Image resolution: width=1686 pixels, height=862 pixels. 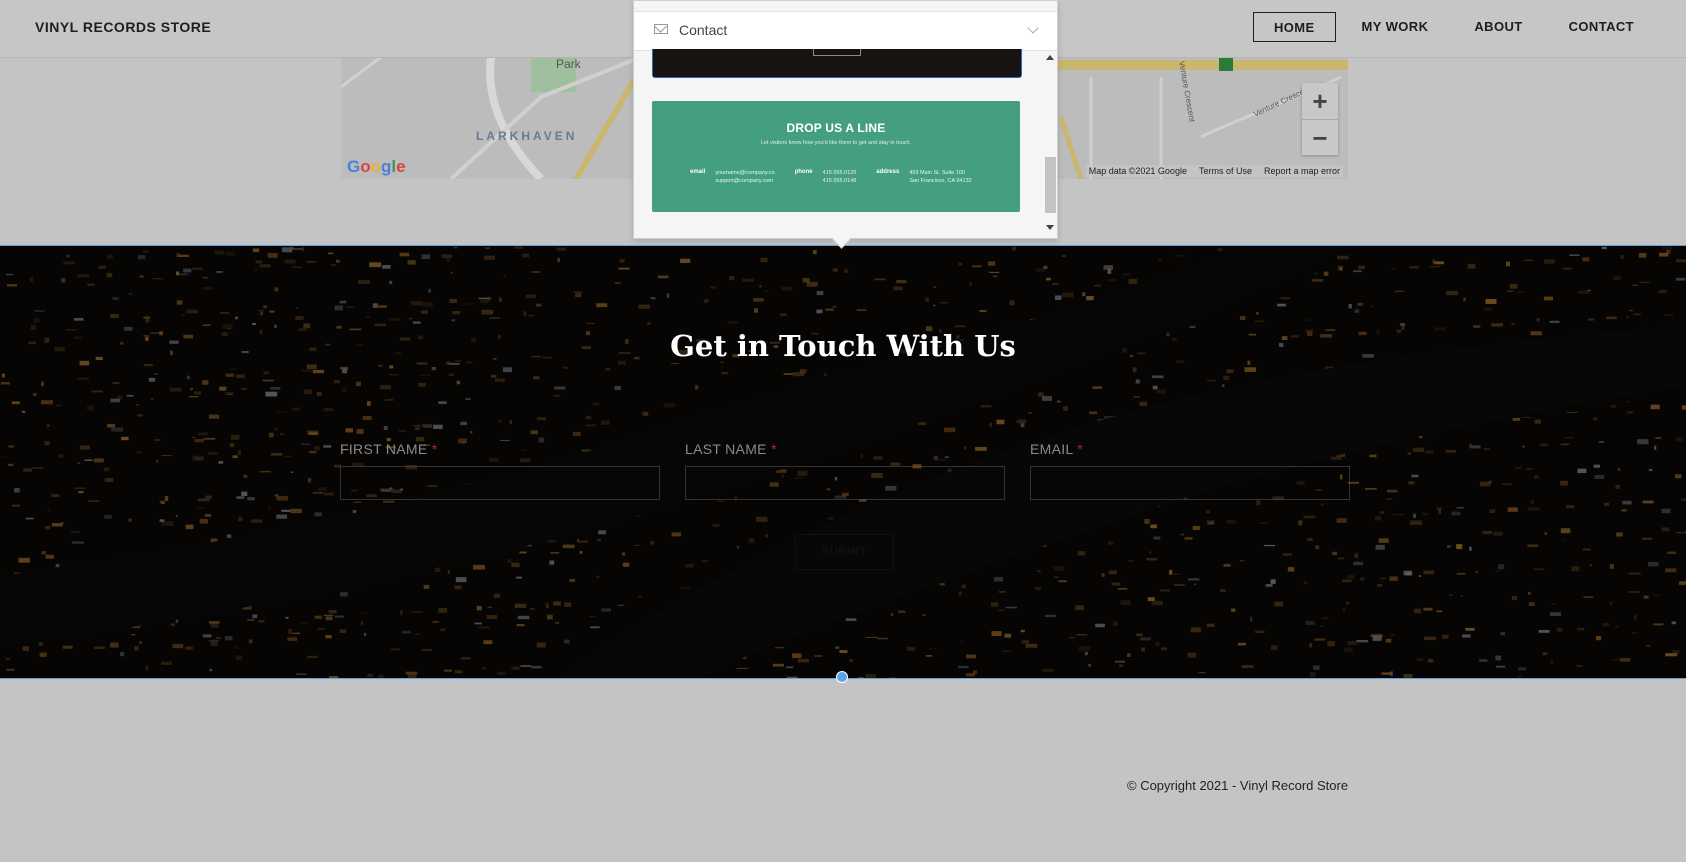 I want to click on terms-of-use-link: Terms of Use, so click(x=1225, y=171).